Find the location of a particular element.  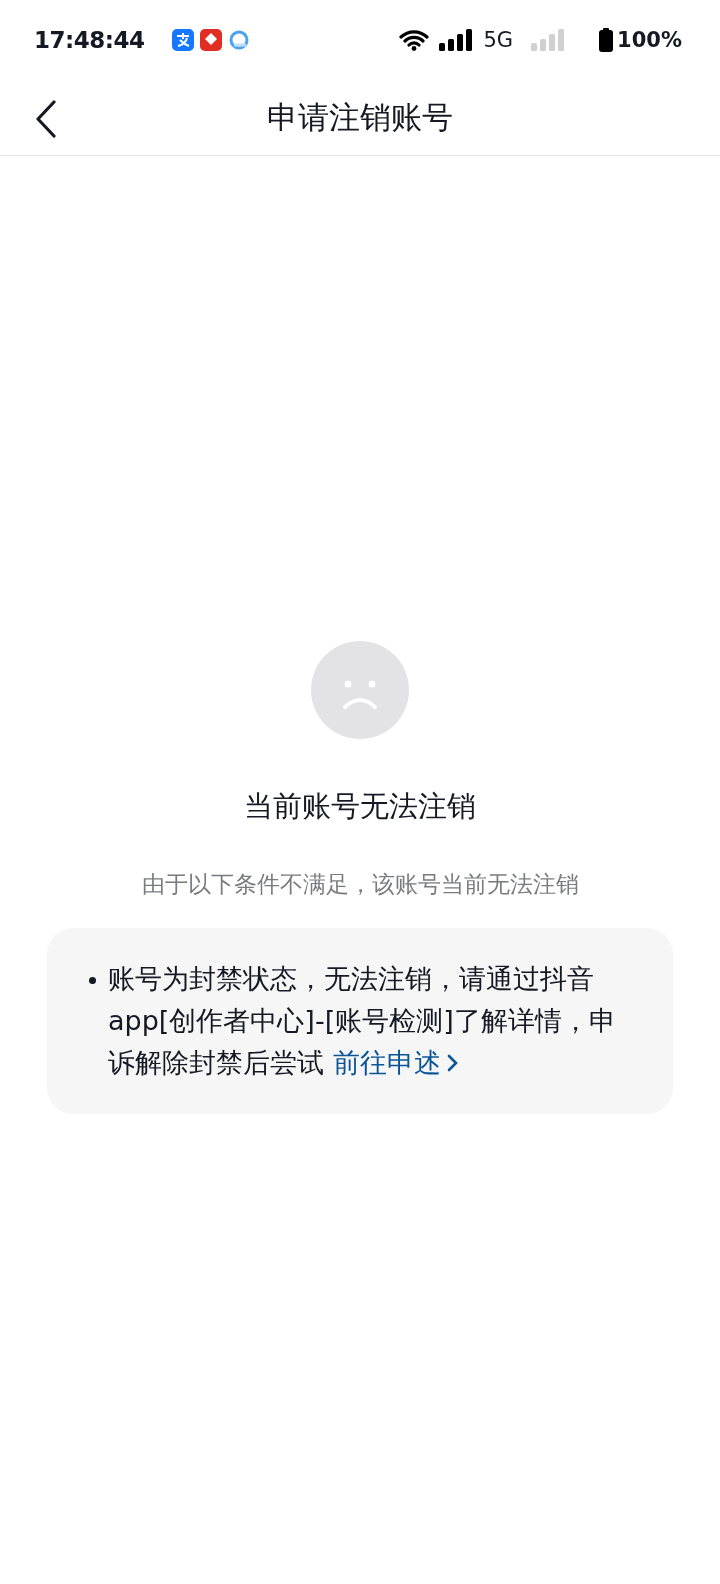

reason-text: 账号为封禁状态，无法注销，请通过抖音app[创作者中心]-[账号检测]了解详情，申诉解除封禁后尝试 前往申述 is located at coordinates (362, 1021).